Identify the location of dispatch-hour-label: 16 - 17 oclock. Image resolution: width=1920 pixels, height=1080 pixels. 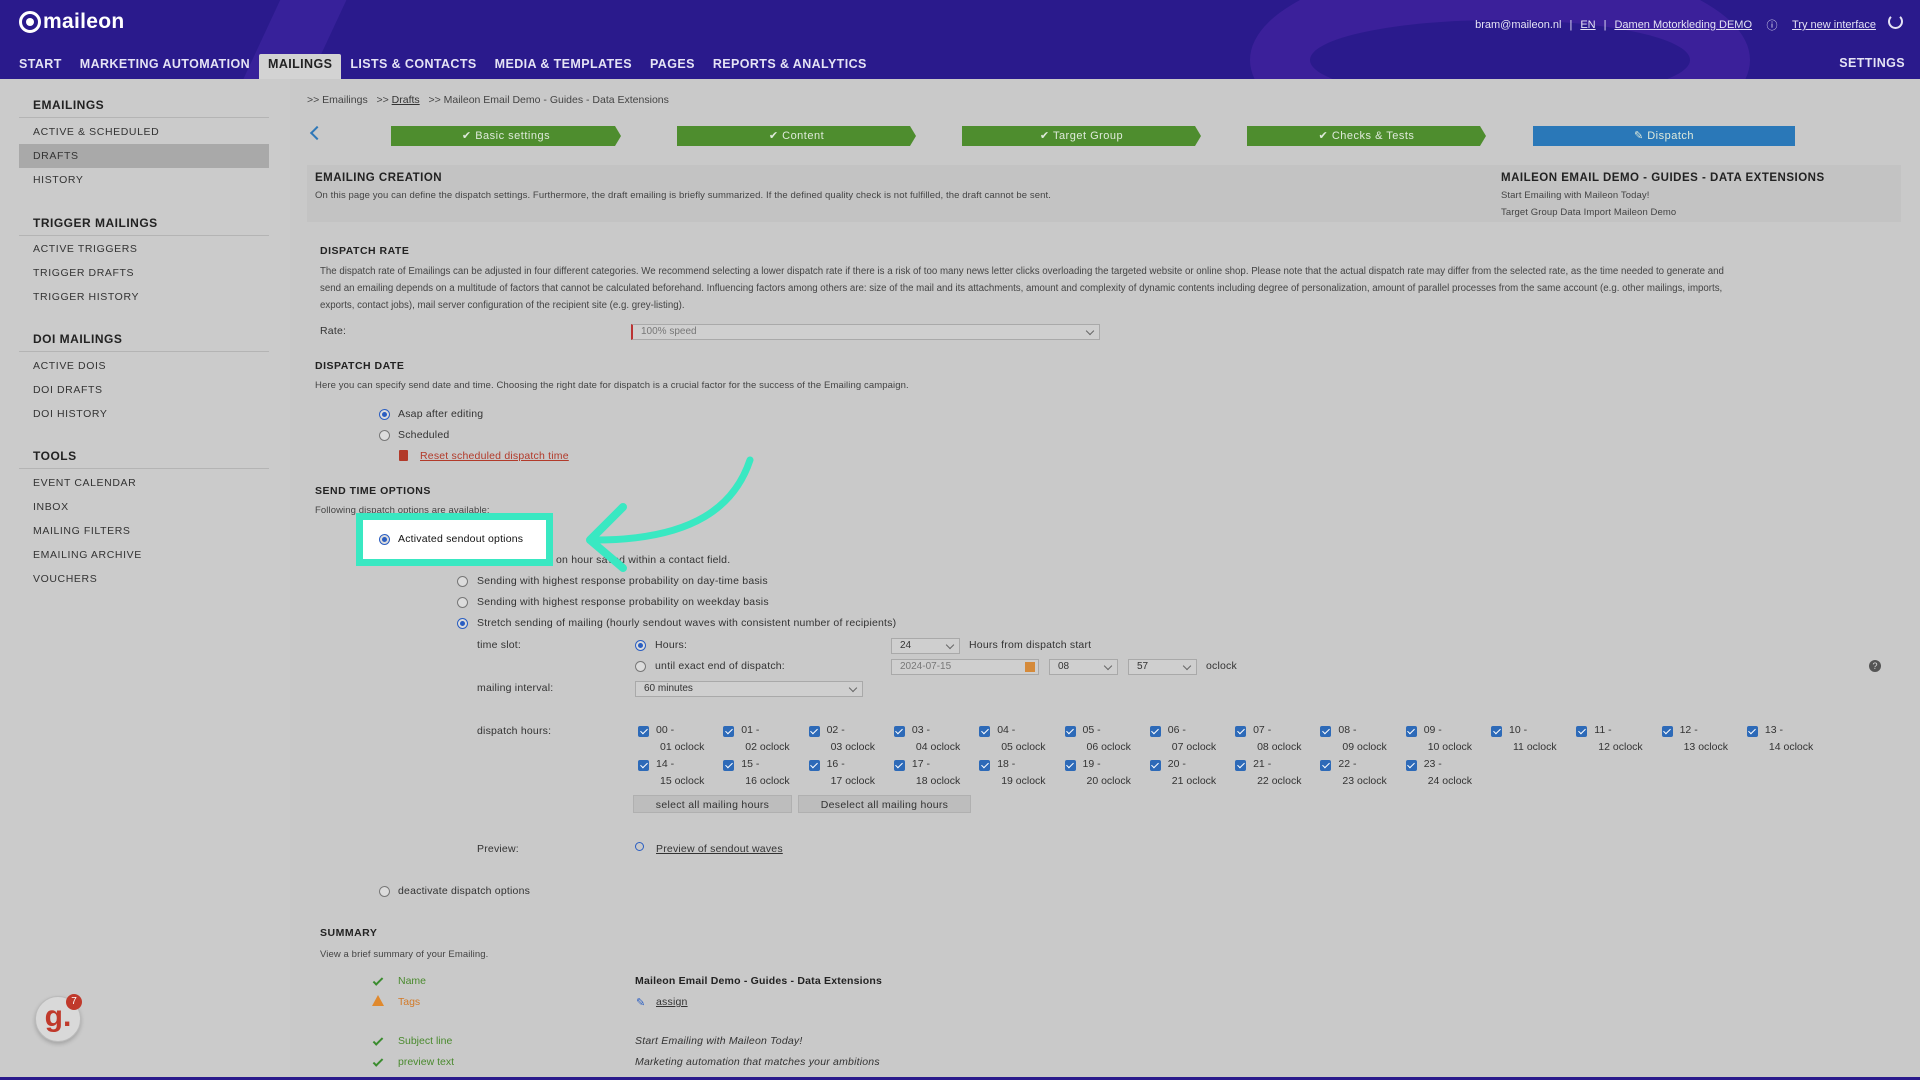
(851, 773).